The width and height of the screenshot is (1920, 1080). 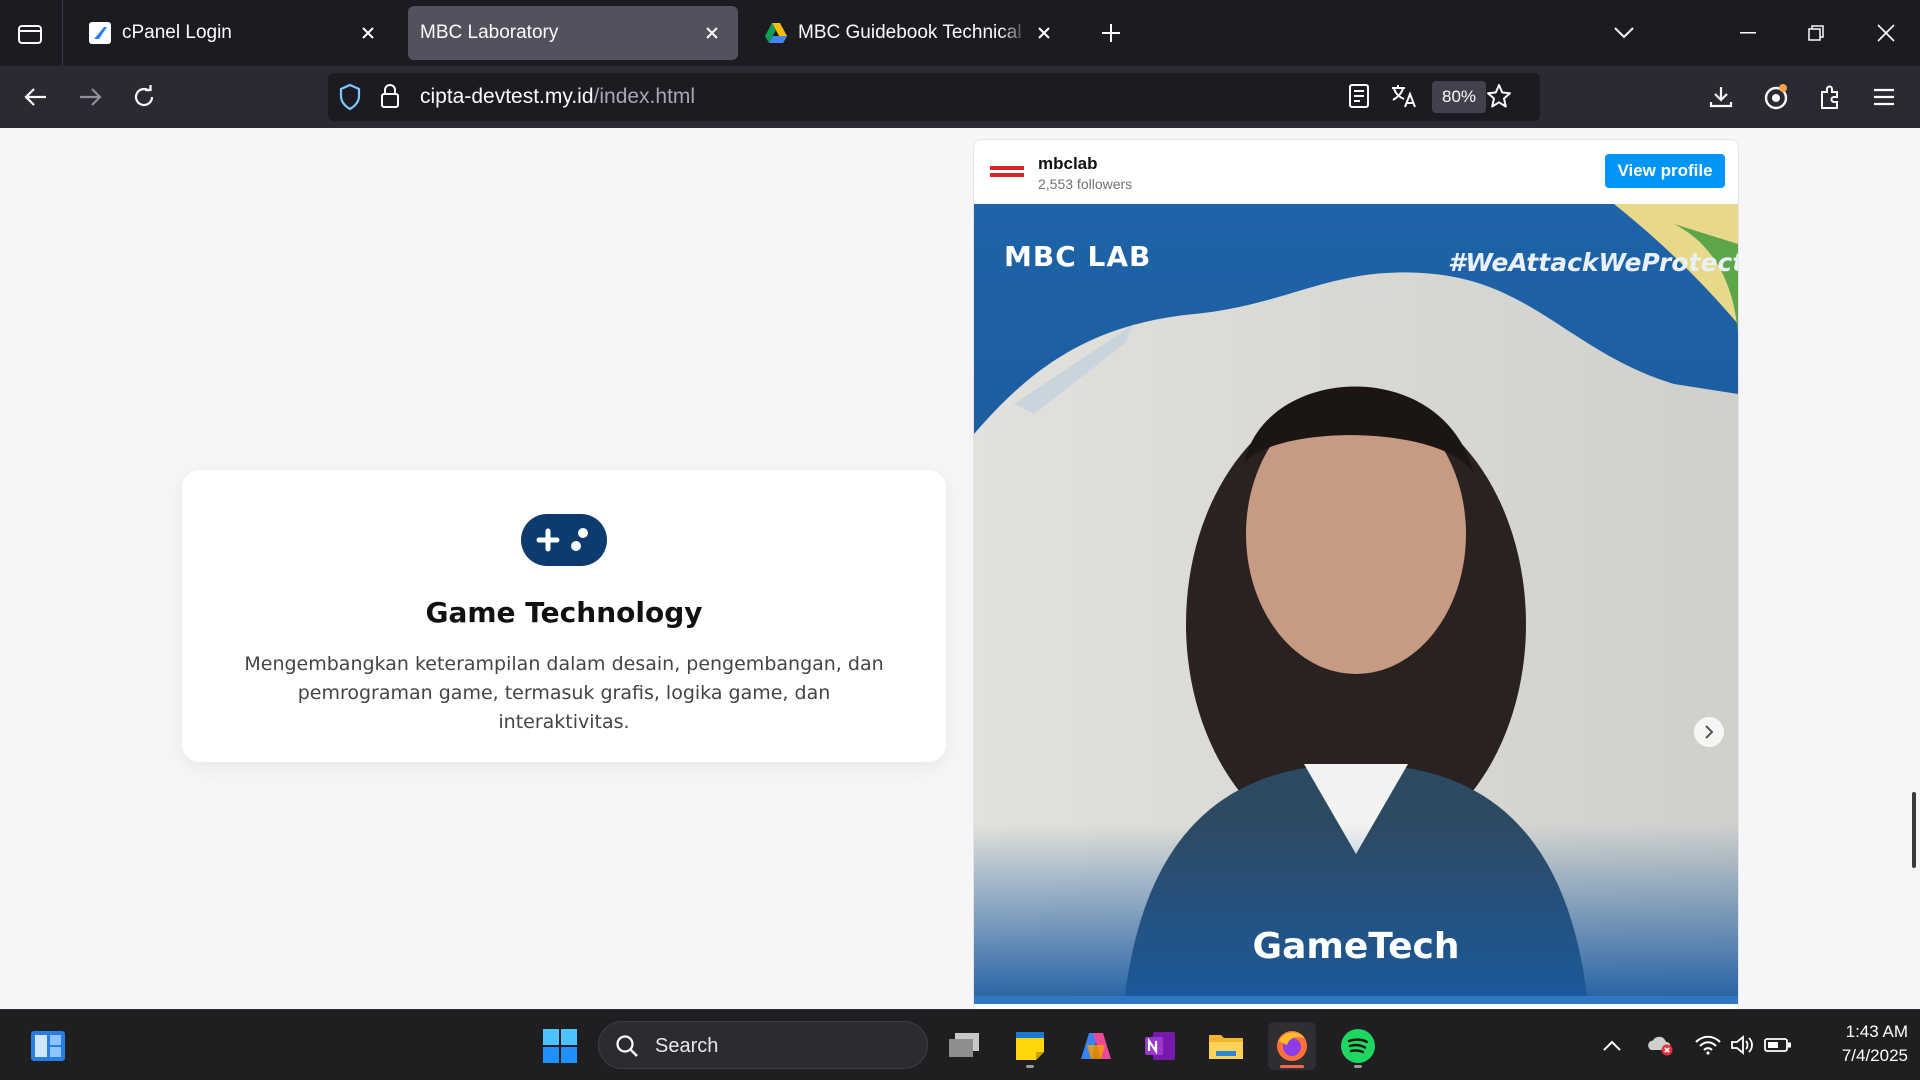 I want to click on search-icon, so click(x=627, y=1048).